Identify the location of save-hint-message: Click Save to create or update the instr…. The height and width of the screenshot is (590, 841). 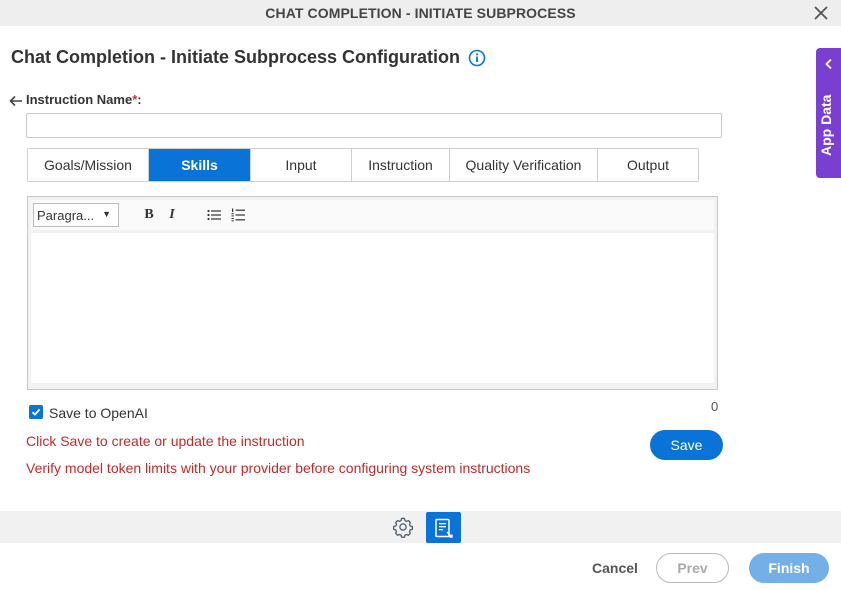
(165, 441).